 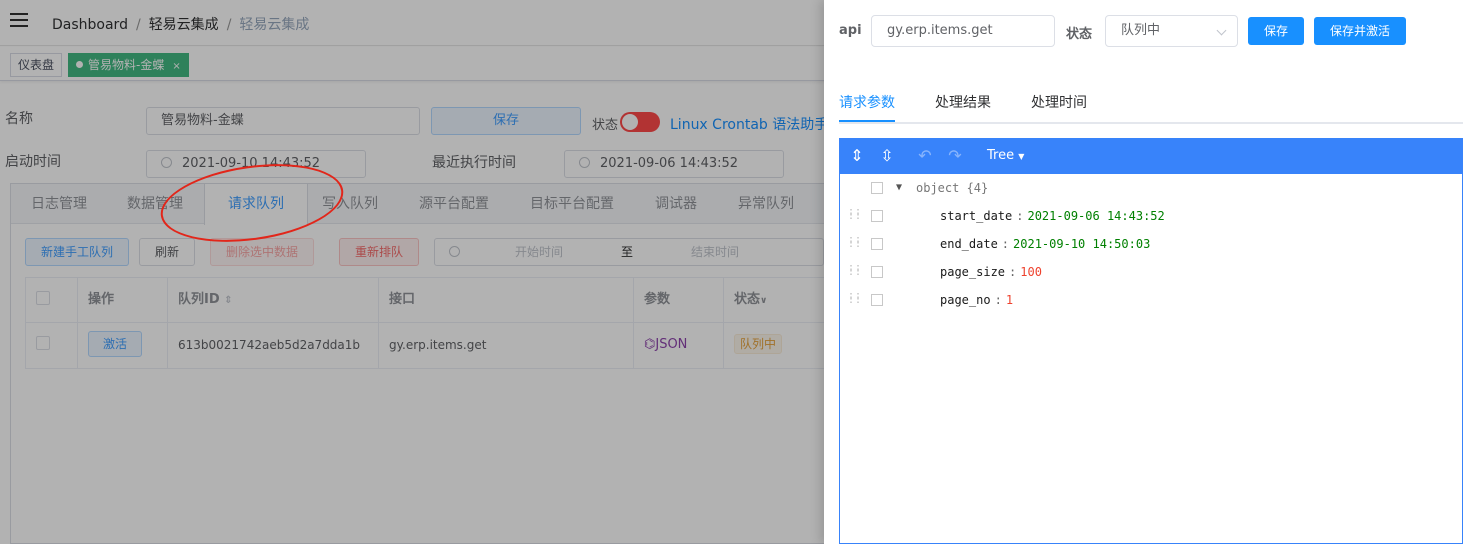 What do you see at coordinates (963, 105) in the screenshot?
I see `tab-process-result: 处理结果` at bounding box center [963, 105].